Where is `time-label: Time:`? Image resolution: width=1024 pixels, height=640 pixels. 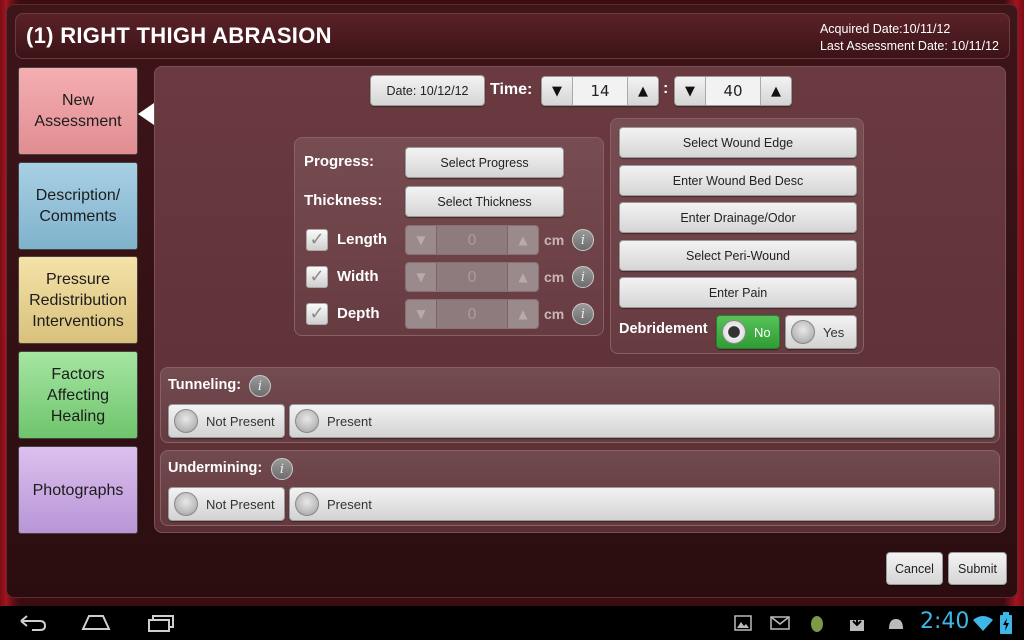 time-label: Time: is located at coordinates (511, 89).